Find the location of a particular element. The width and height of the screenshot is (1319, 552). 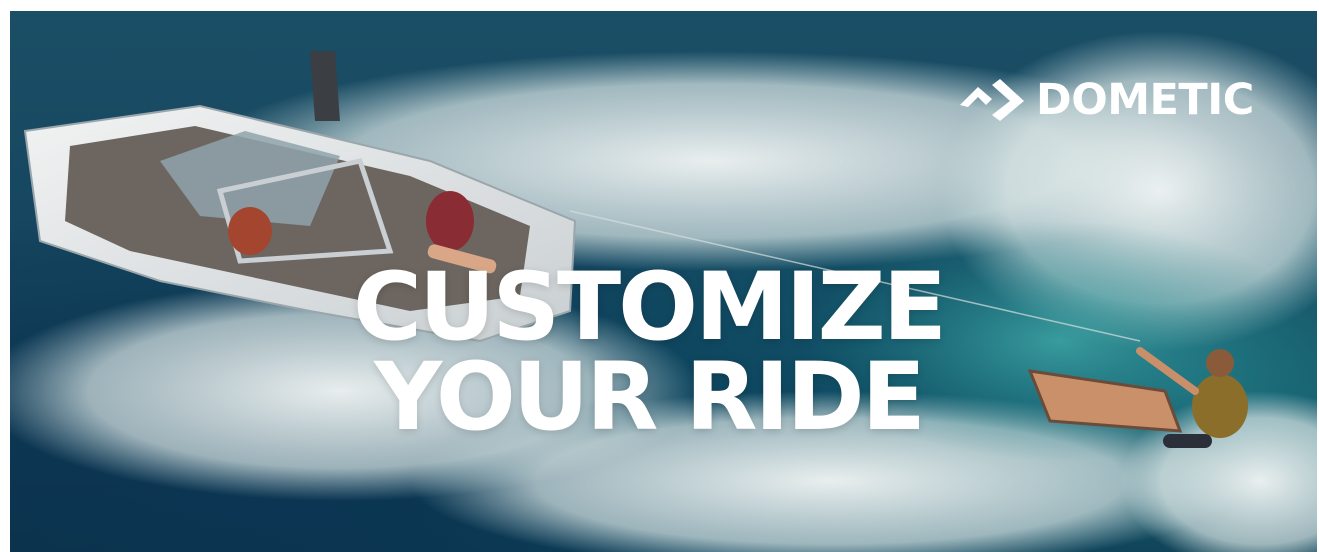

dometic-logo: DOMETIC is located at coordinates (1106, 100).